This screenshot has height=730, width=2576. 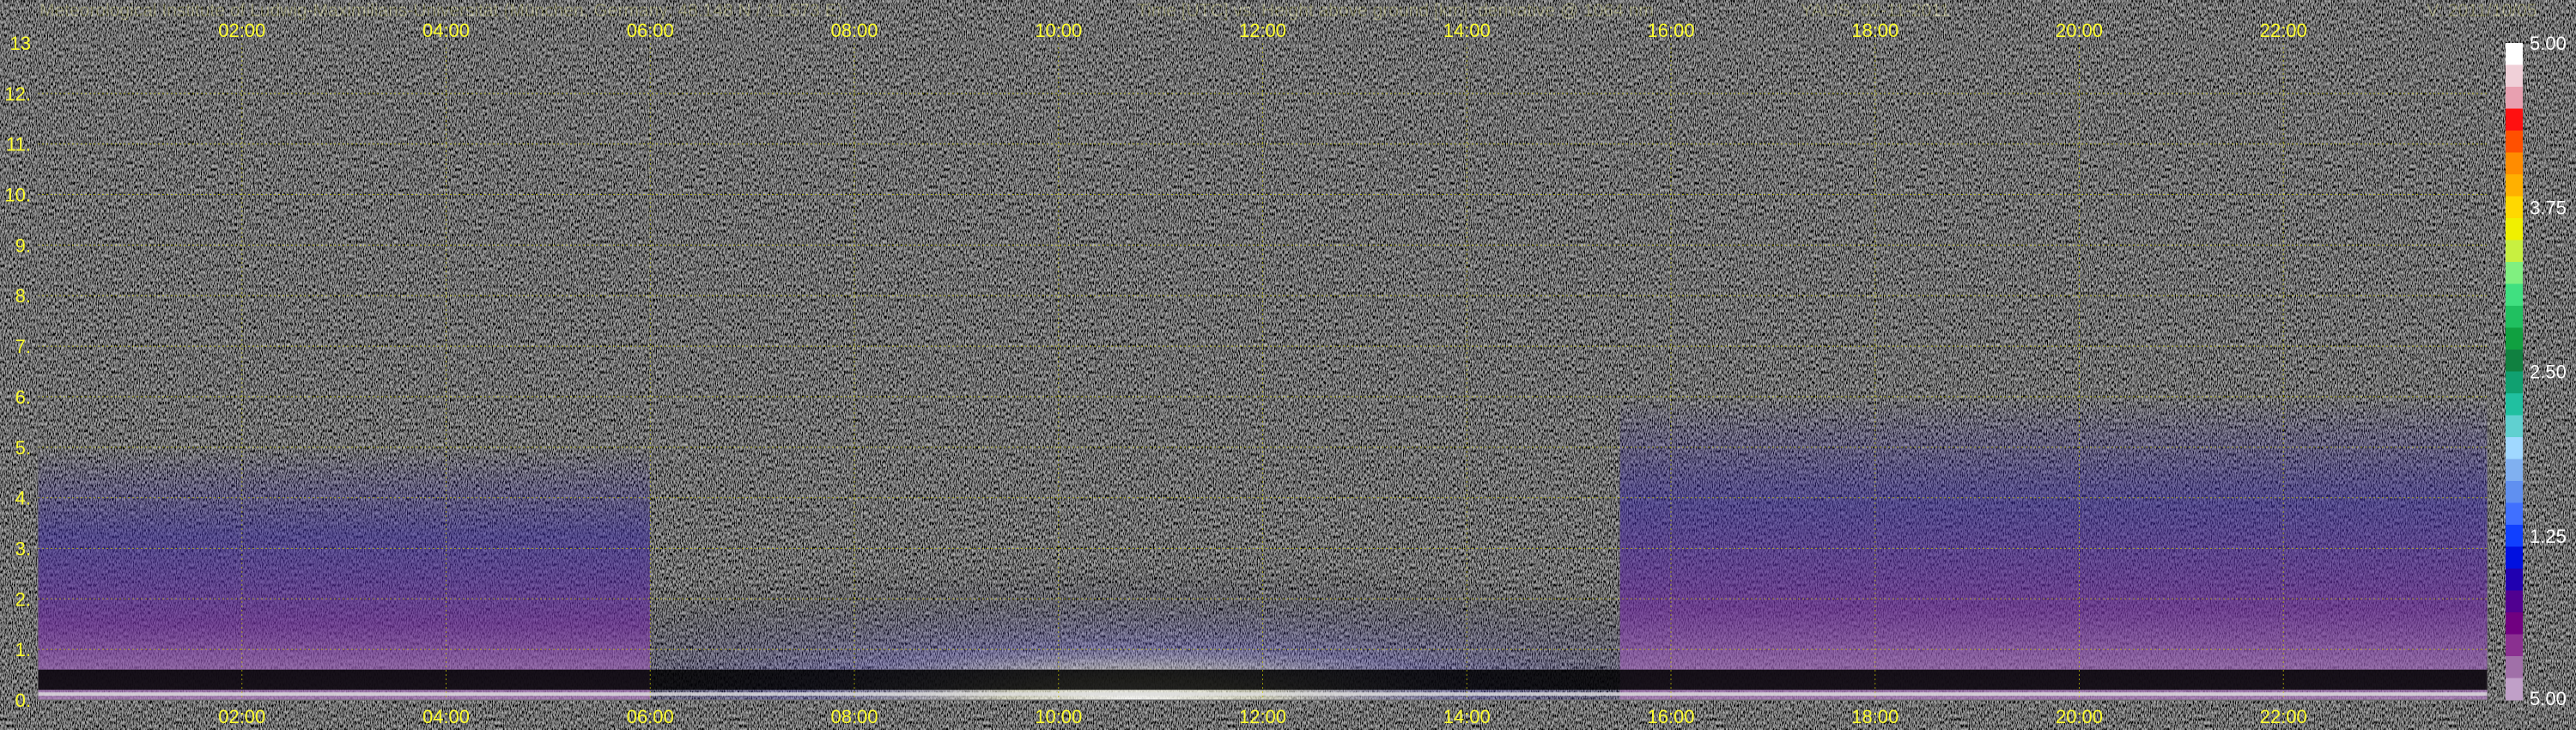 I want to click on y-axis: 0. 1. 2. 3. 4. 5. 6. 7. 8. 9. 10. 11. 12. 13, so click(x=17, y=372).